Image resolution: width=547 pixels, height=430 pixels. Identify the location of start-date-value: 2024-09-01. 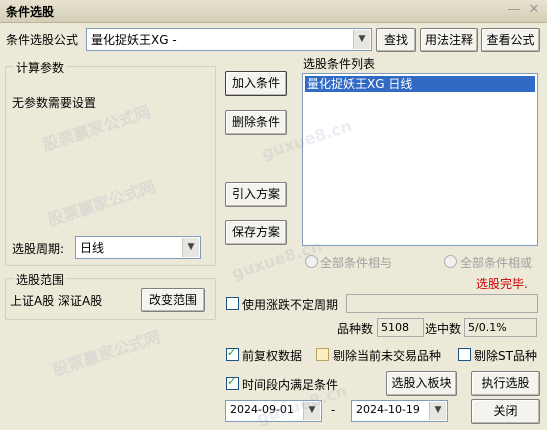
(262, 409).